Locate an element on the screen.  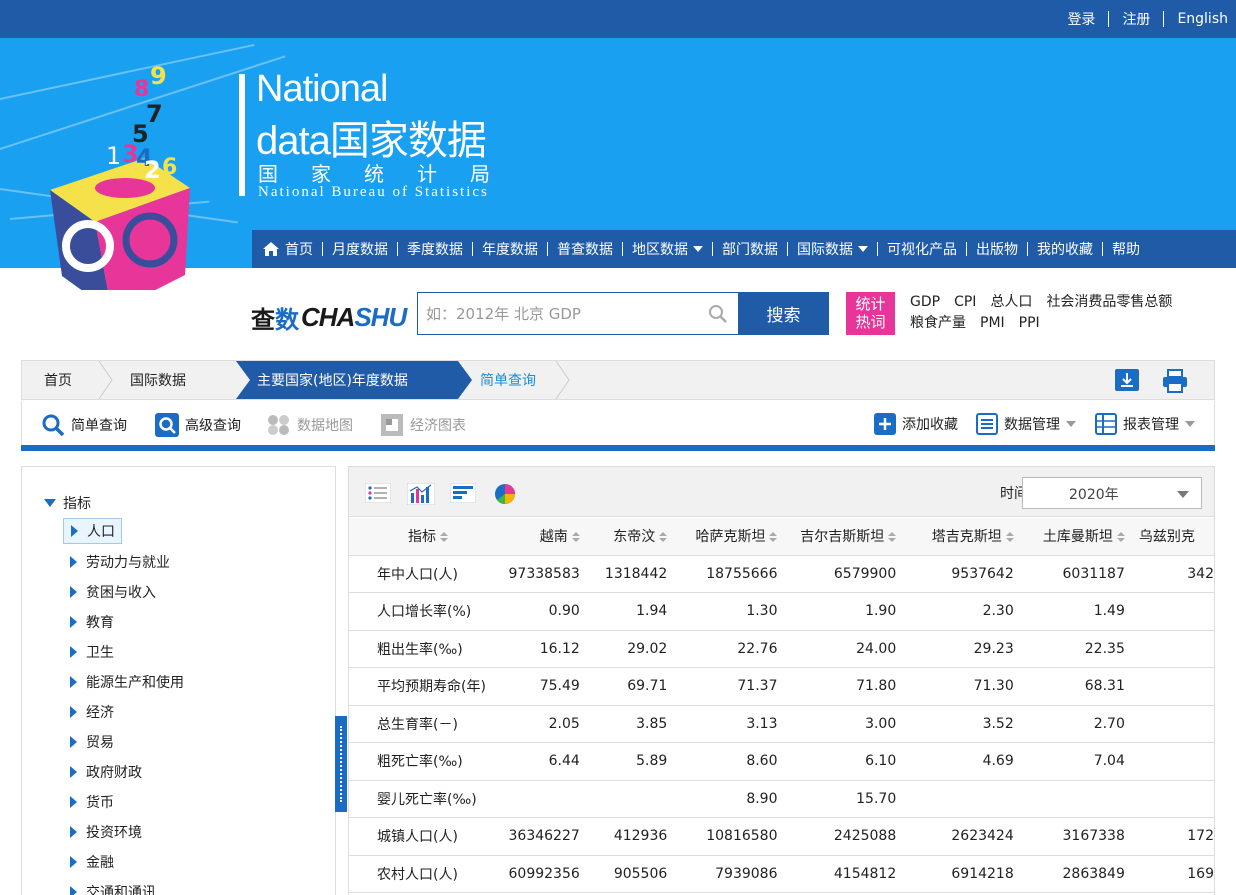
hot-word-retail-sales: 社会消费品零售总额 is located at coordinates (1109, 302).